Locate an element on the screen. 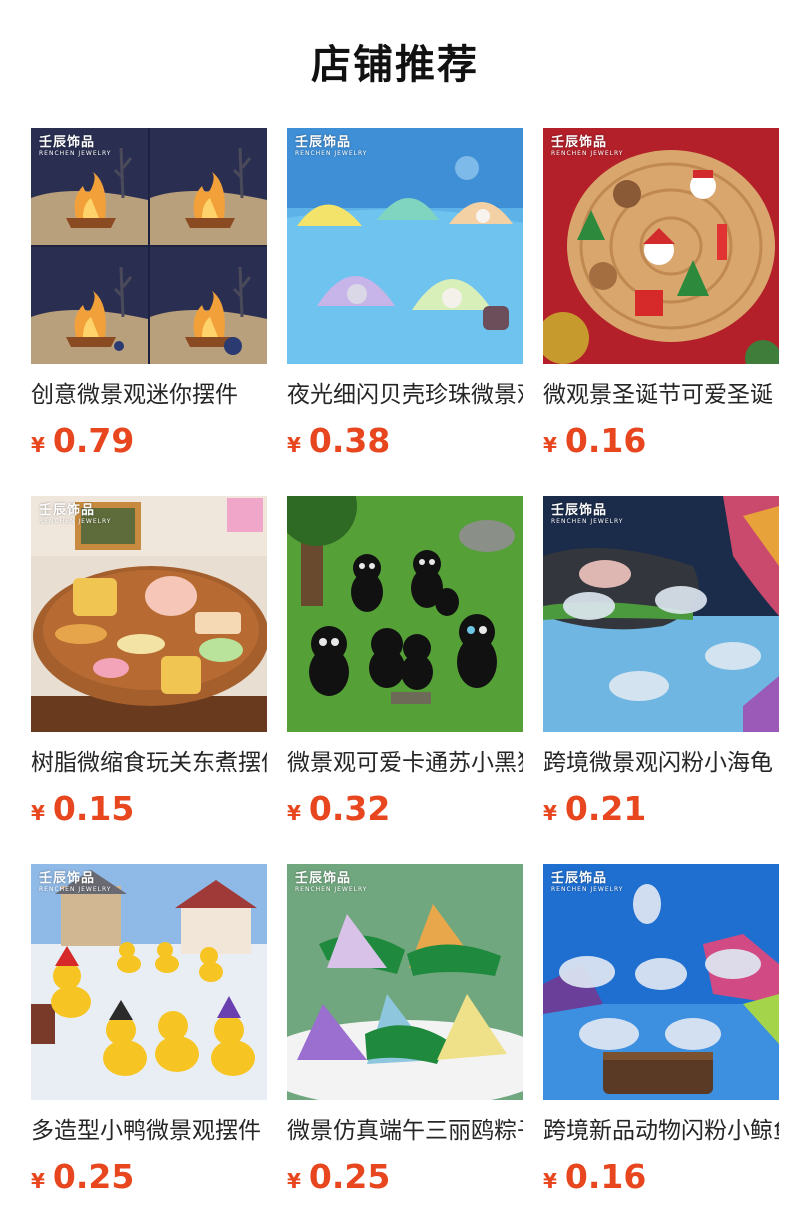 This screenshot has height=1232, width=790. price-value: 0.38 is located at coordinates (349, 440).